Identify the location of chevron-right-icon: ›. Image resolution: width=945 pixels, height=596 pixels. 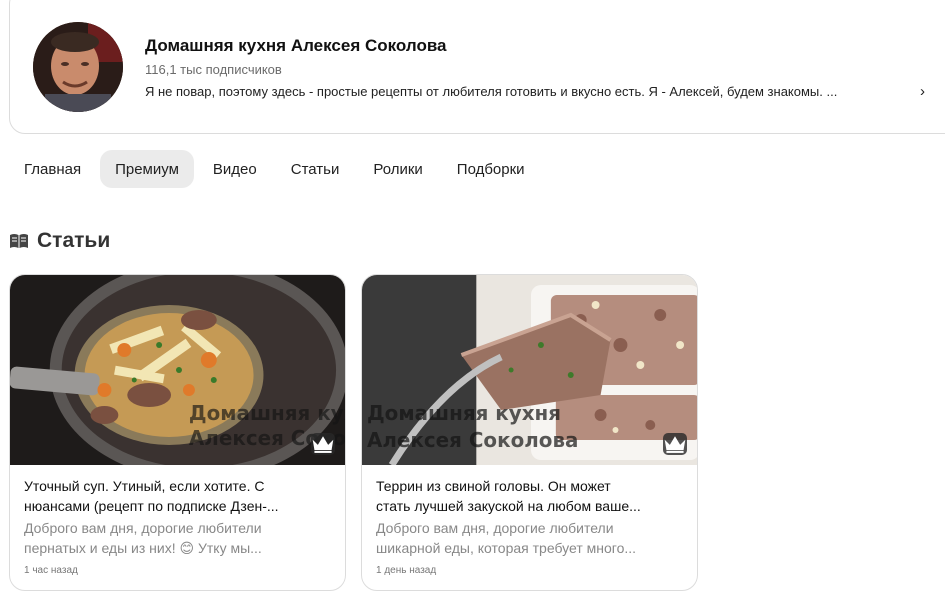
(922, 91).